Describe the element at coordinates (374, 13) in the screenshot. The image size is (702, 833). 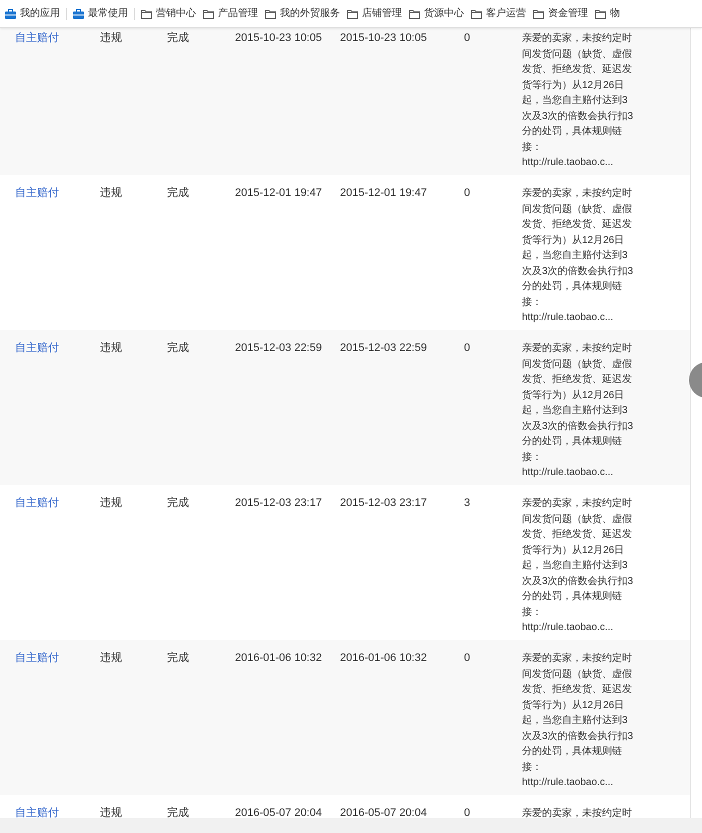
I see `nav-item: 店铺管理` at that location.